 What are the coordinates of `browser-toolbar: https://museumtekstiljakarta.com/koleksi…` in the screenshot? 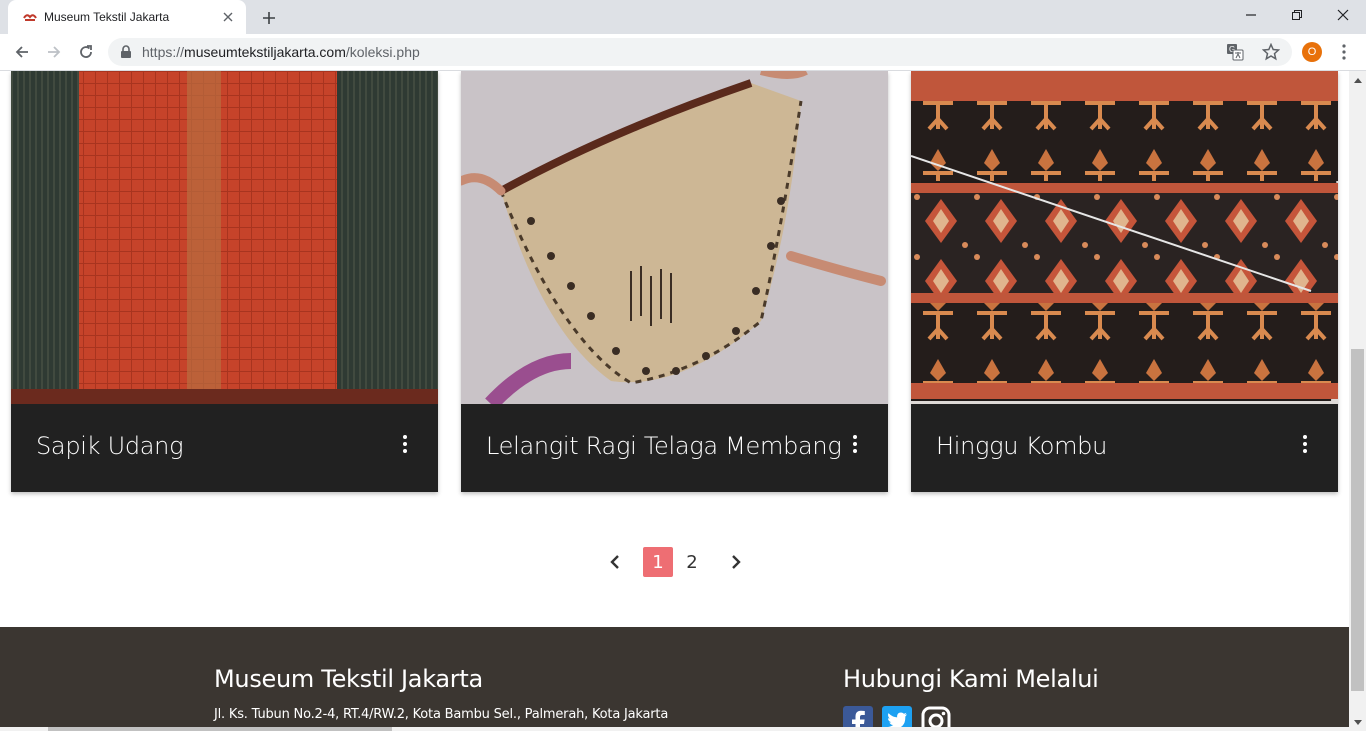 It's located at (683, 52).